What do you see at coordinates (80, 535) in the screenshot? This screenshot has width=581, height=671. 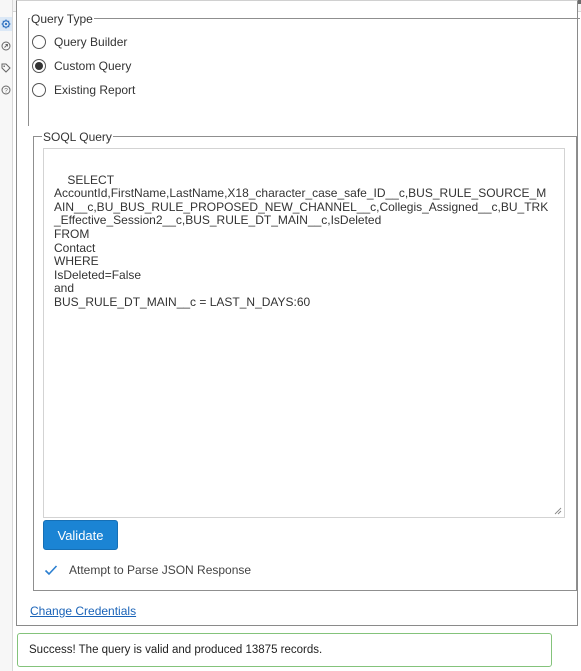 I see `validate-button: Validate` at bounding box center [80, 535].